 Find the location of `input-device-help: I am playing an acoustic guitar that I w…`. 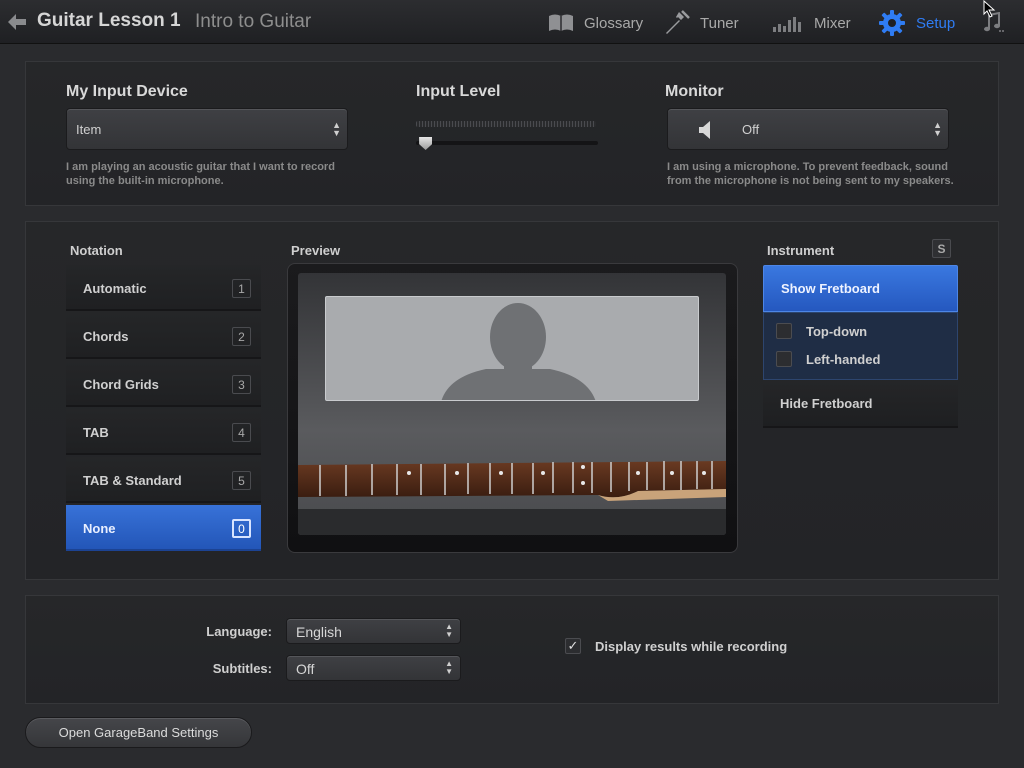

input-device-help: I am playing an acoustic guitar that I w… is located at coordinates (200, 174).